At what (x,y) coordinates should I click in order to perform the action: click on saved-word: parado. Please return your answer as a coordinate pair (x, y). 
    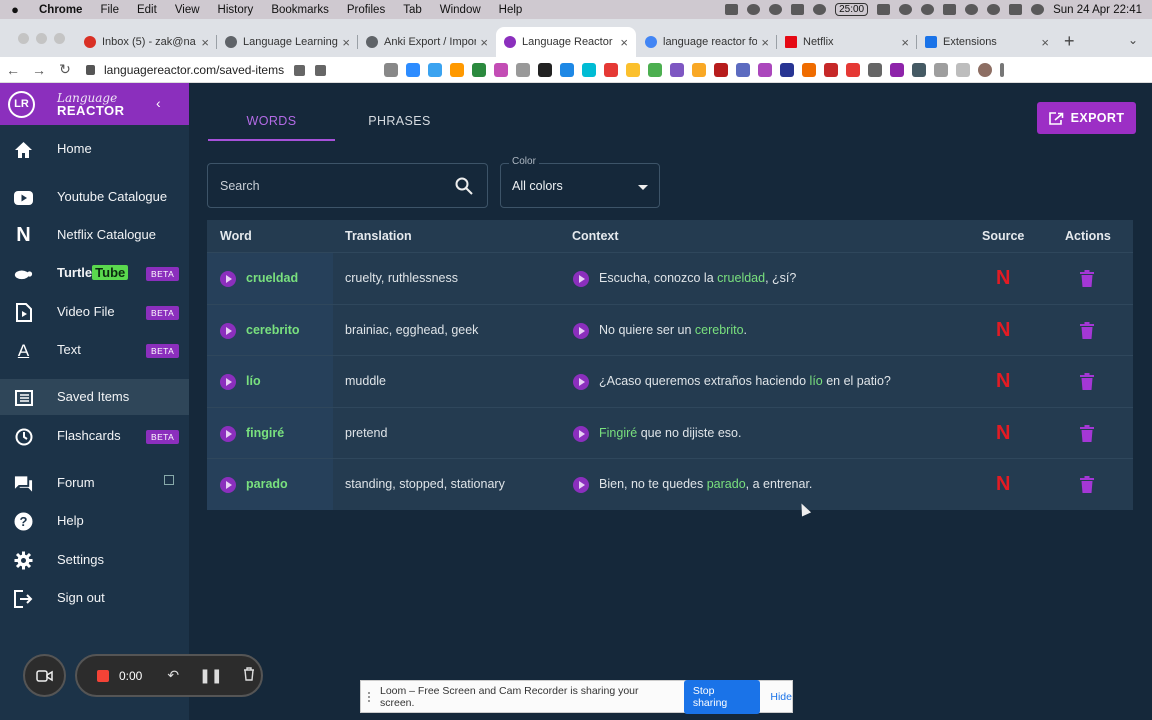
    Looking at the image, I should click on (267, 484).